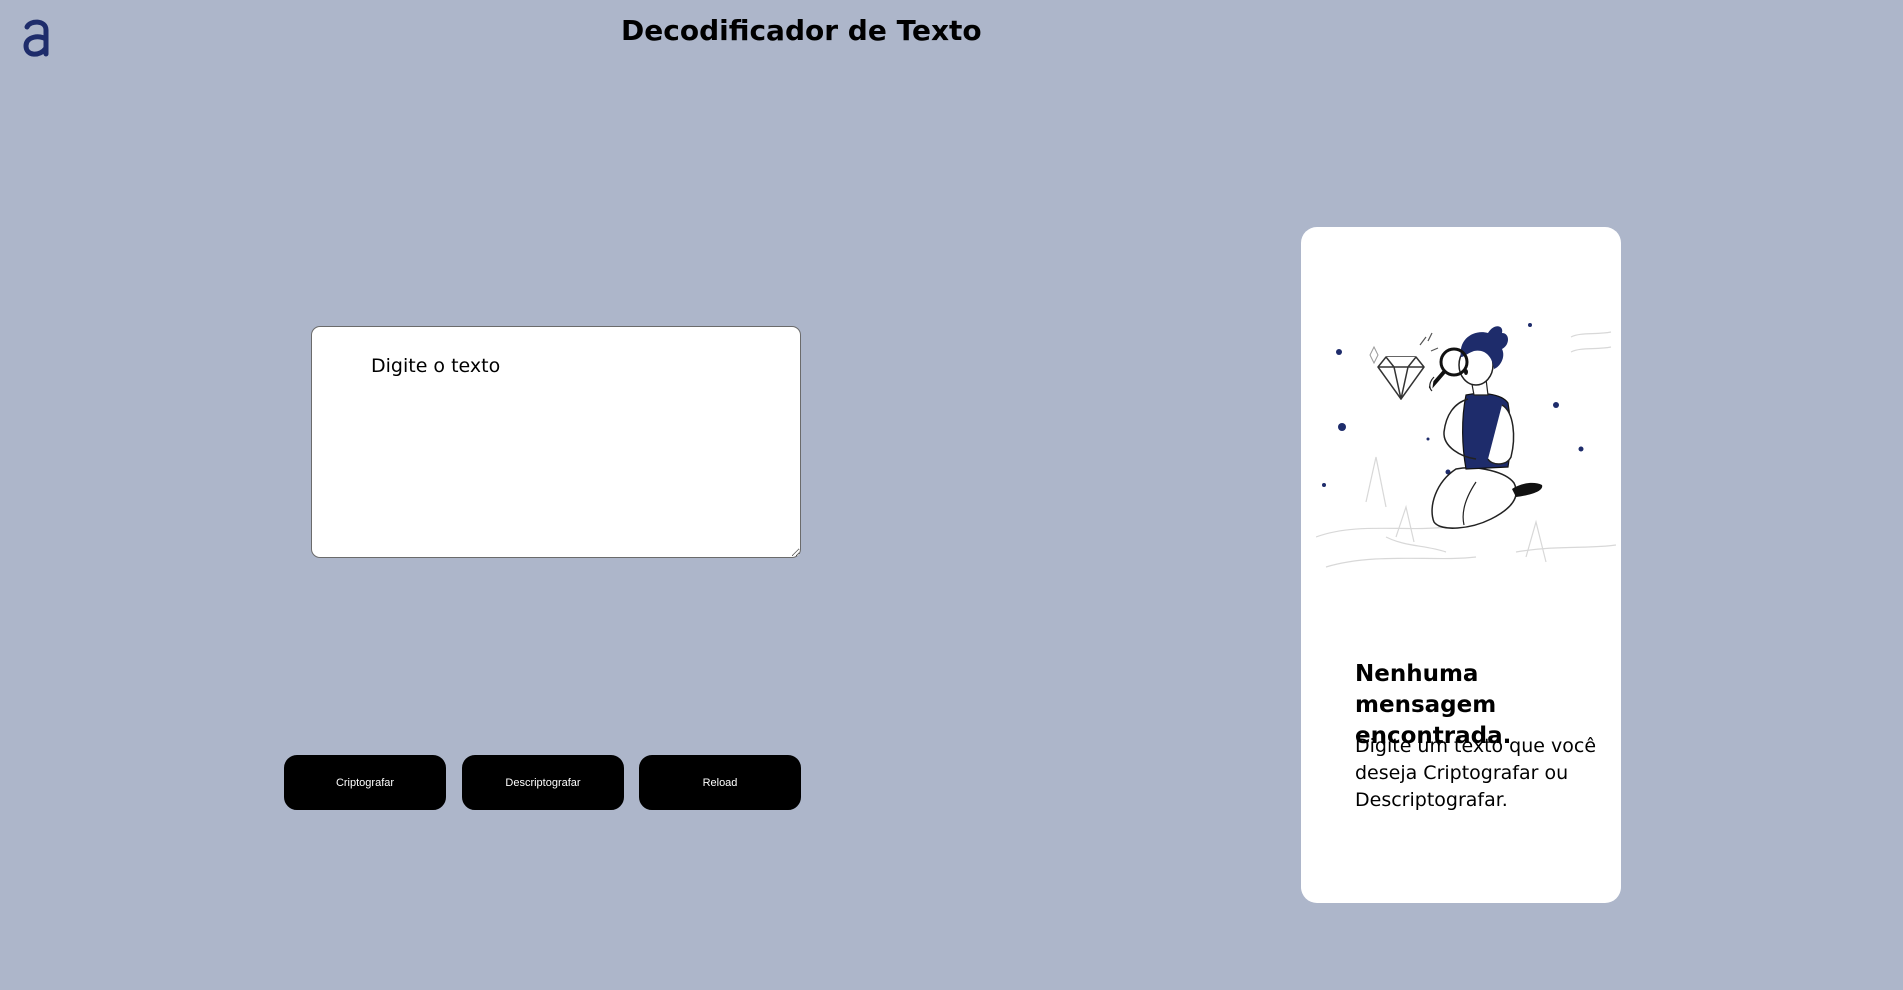 This screenshot has height=990, width=1903. What do you see at coordinates (1466, 445) in the screenshot?
I see `person-magnifying-glass-illustration-icon` at bounding box center [1466, 445].